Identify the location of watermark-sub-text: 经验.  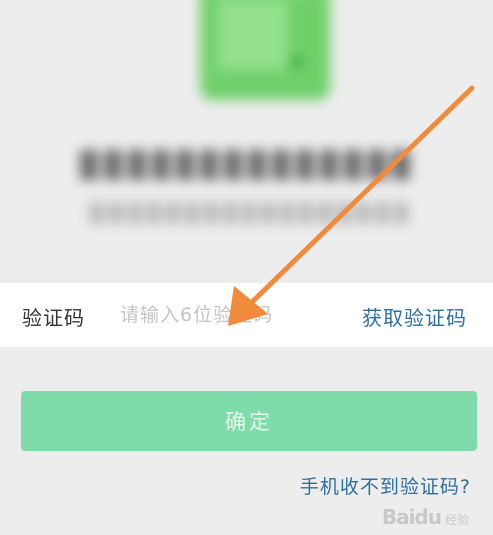
(456, 520).